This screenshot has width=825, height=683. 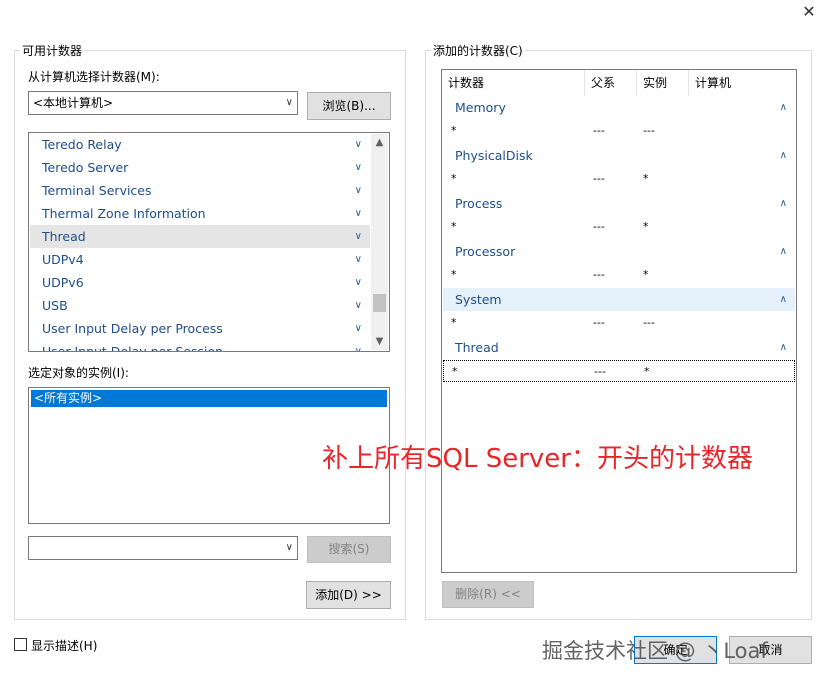 I want to click on added-group-header: Thread ∧, so click(x=619, y=347).